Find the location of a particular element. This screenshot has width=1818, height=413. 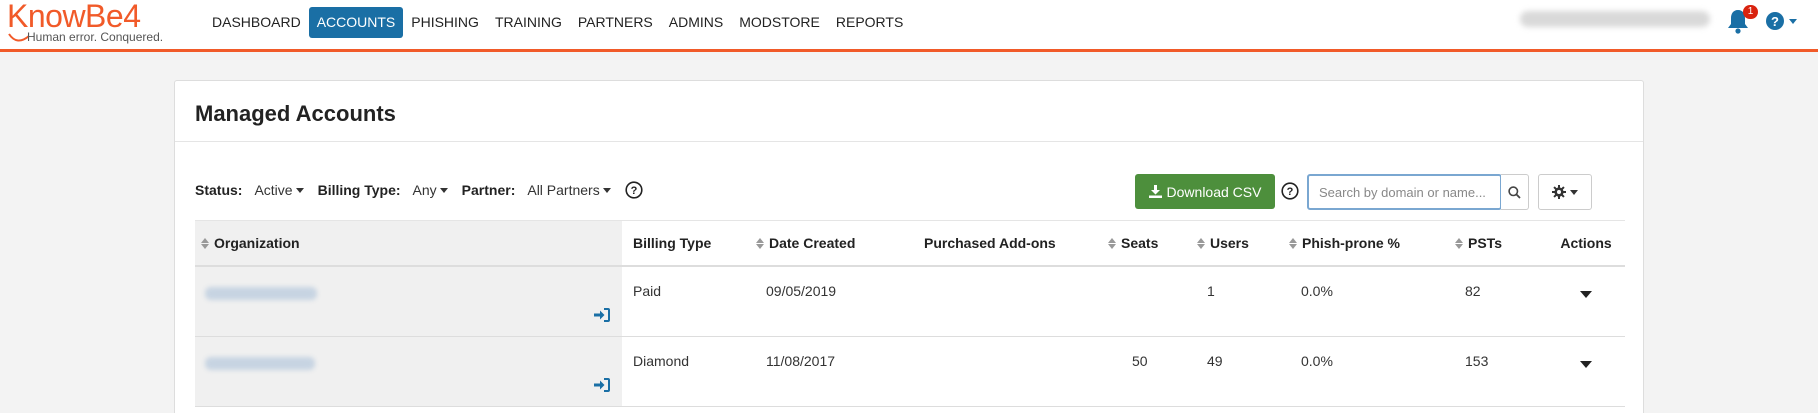

billing-filter-dropdown: Any is located at coordinates (430, 190).